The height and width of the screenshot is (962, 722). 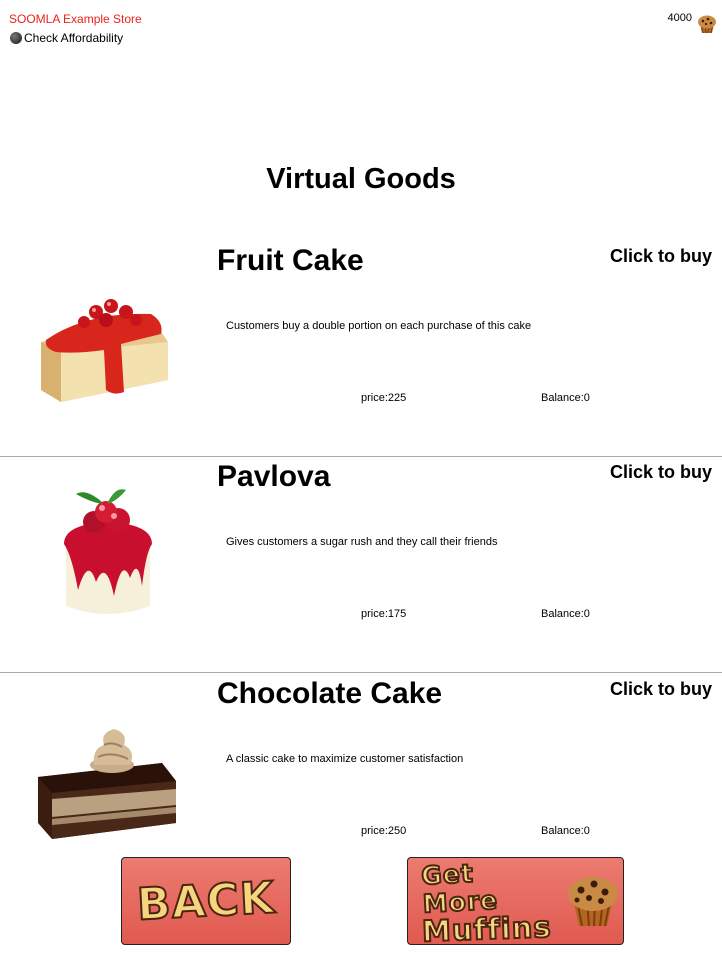 I want to click on back-button-label: BACK, so click(x=206, y=901).